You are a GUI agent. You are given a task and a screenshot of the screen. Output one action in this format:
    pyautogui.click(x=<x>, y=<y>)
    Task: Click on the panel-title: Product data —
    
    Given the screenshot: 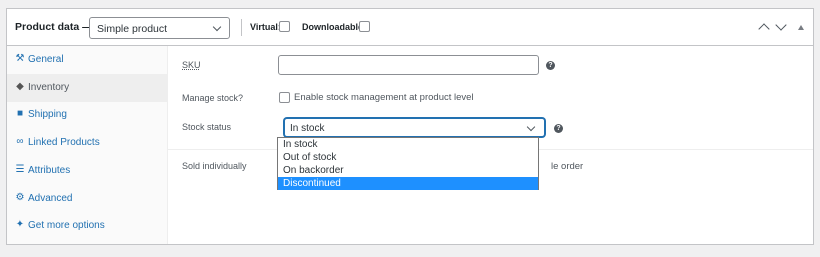 What is the action you would take?
    pyautogui.click(x=54, y=27)
    